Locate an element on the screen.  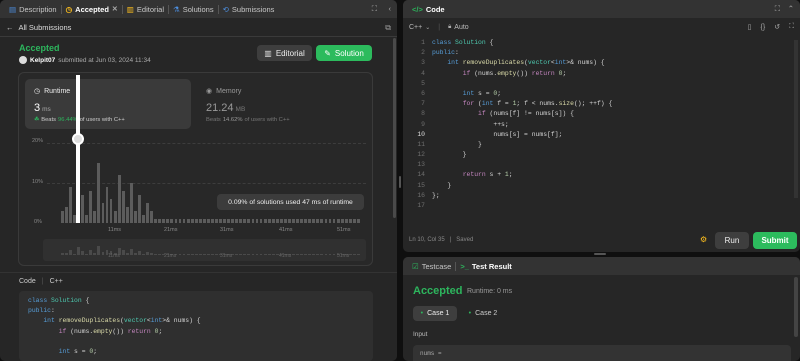
horizontal-splitter is located at coordinates (600, 254).